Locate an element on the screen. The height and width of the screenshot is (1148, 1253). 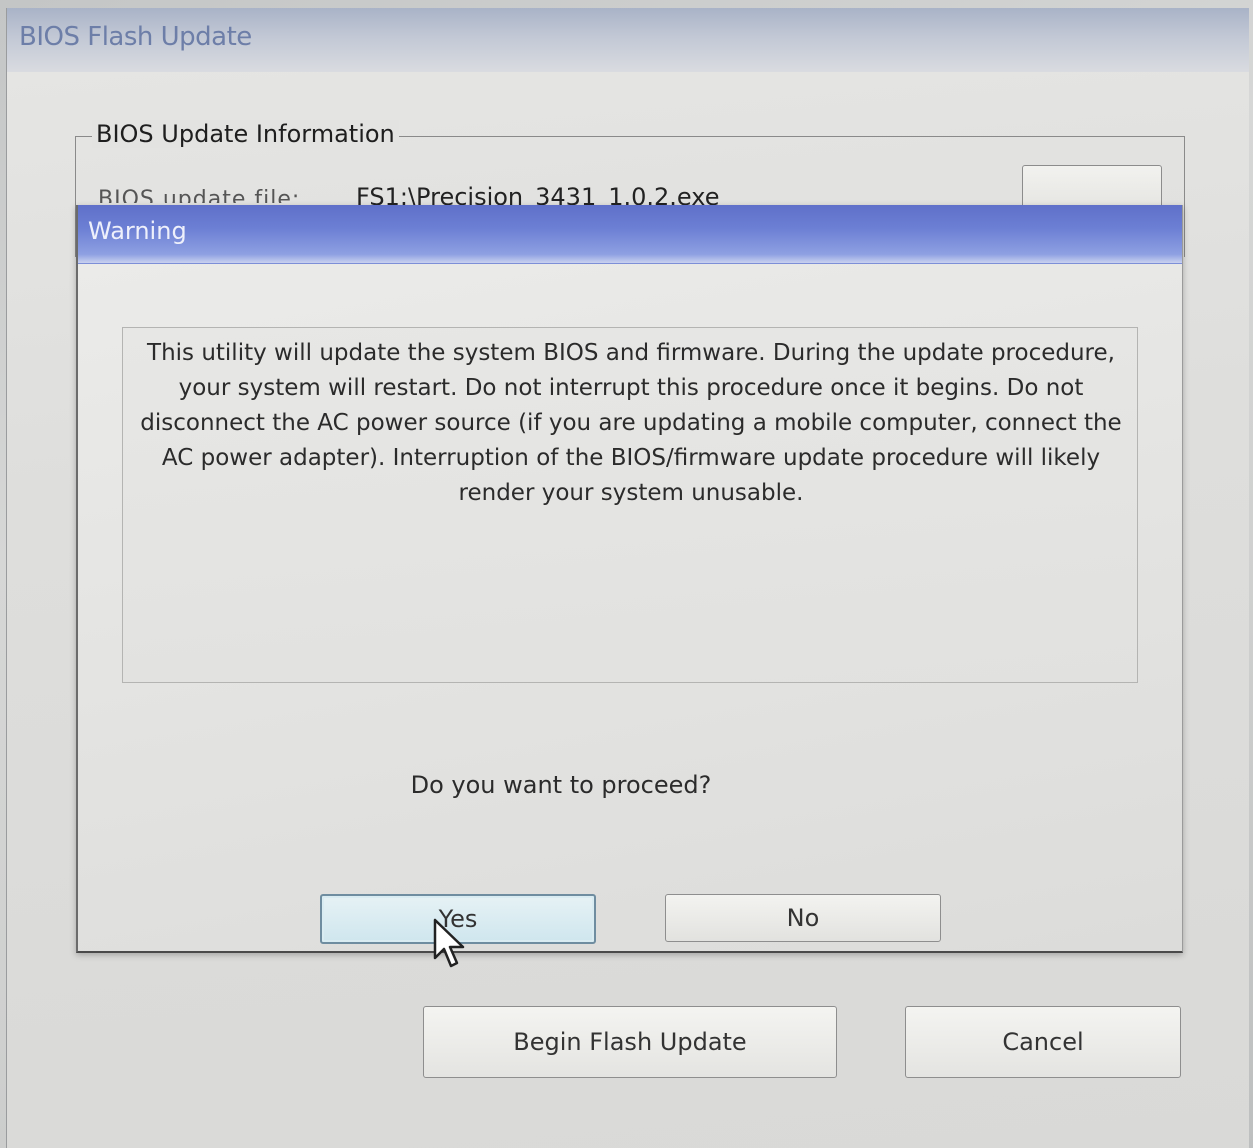
warning-title-bar: Warning is located at coordinates (630, 234).